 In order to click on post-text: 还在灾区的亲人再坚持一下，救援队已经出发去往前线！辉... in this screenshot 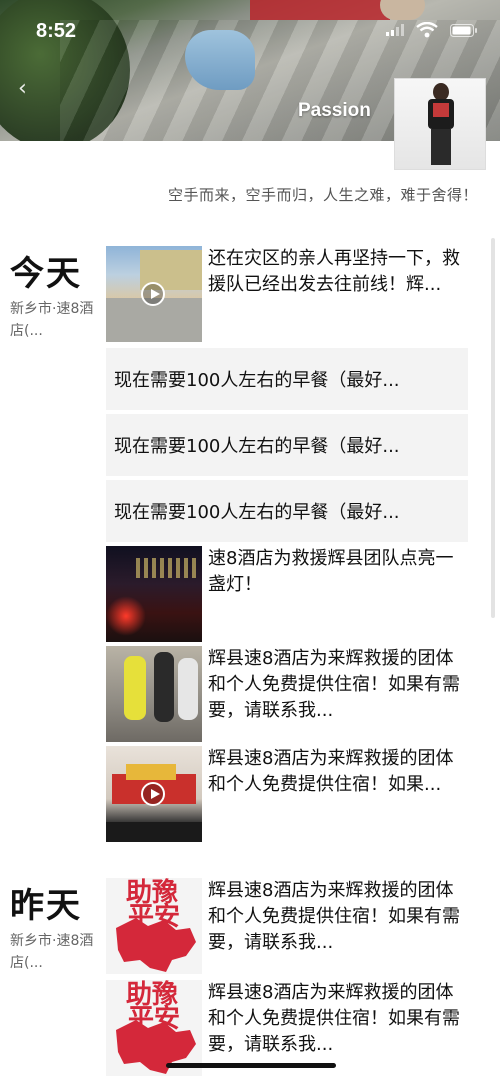, I will do `click(334, 271)`.